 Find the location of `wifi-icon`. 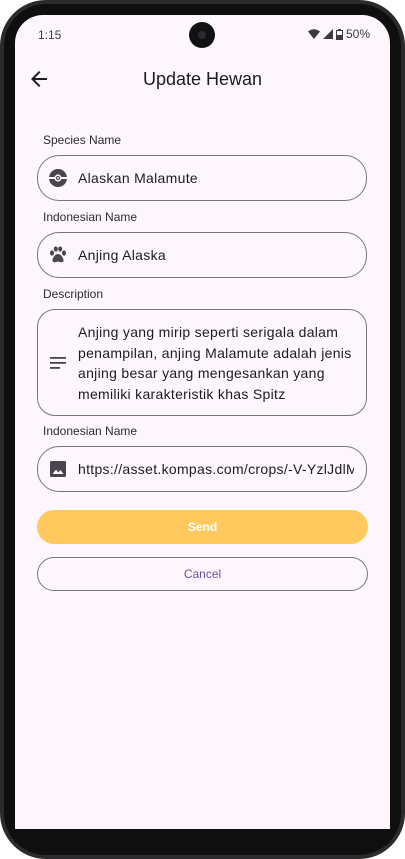

wifi-icon is located at coordinates (313, 34).